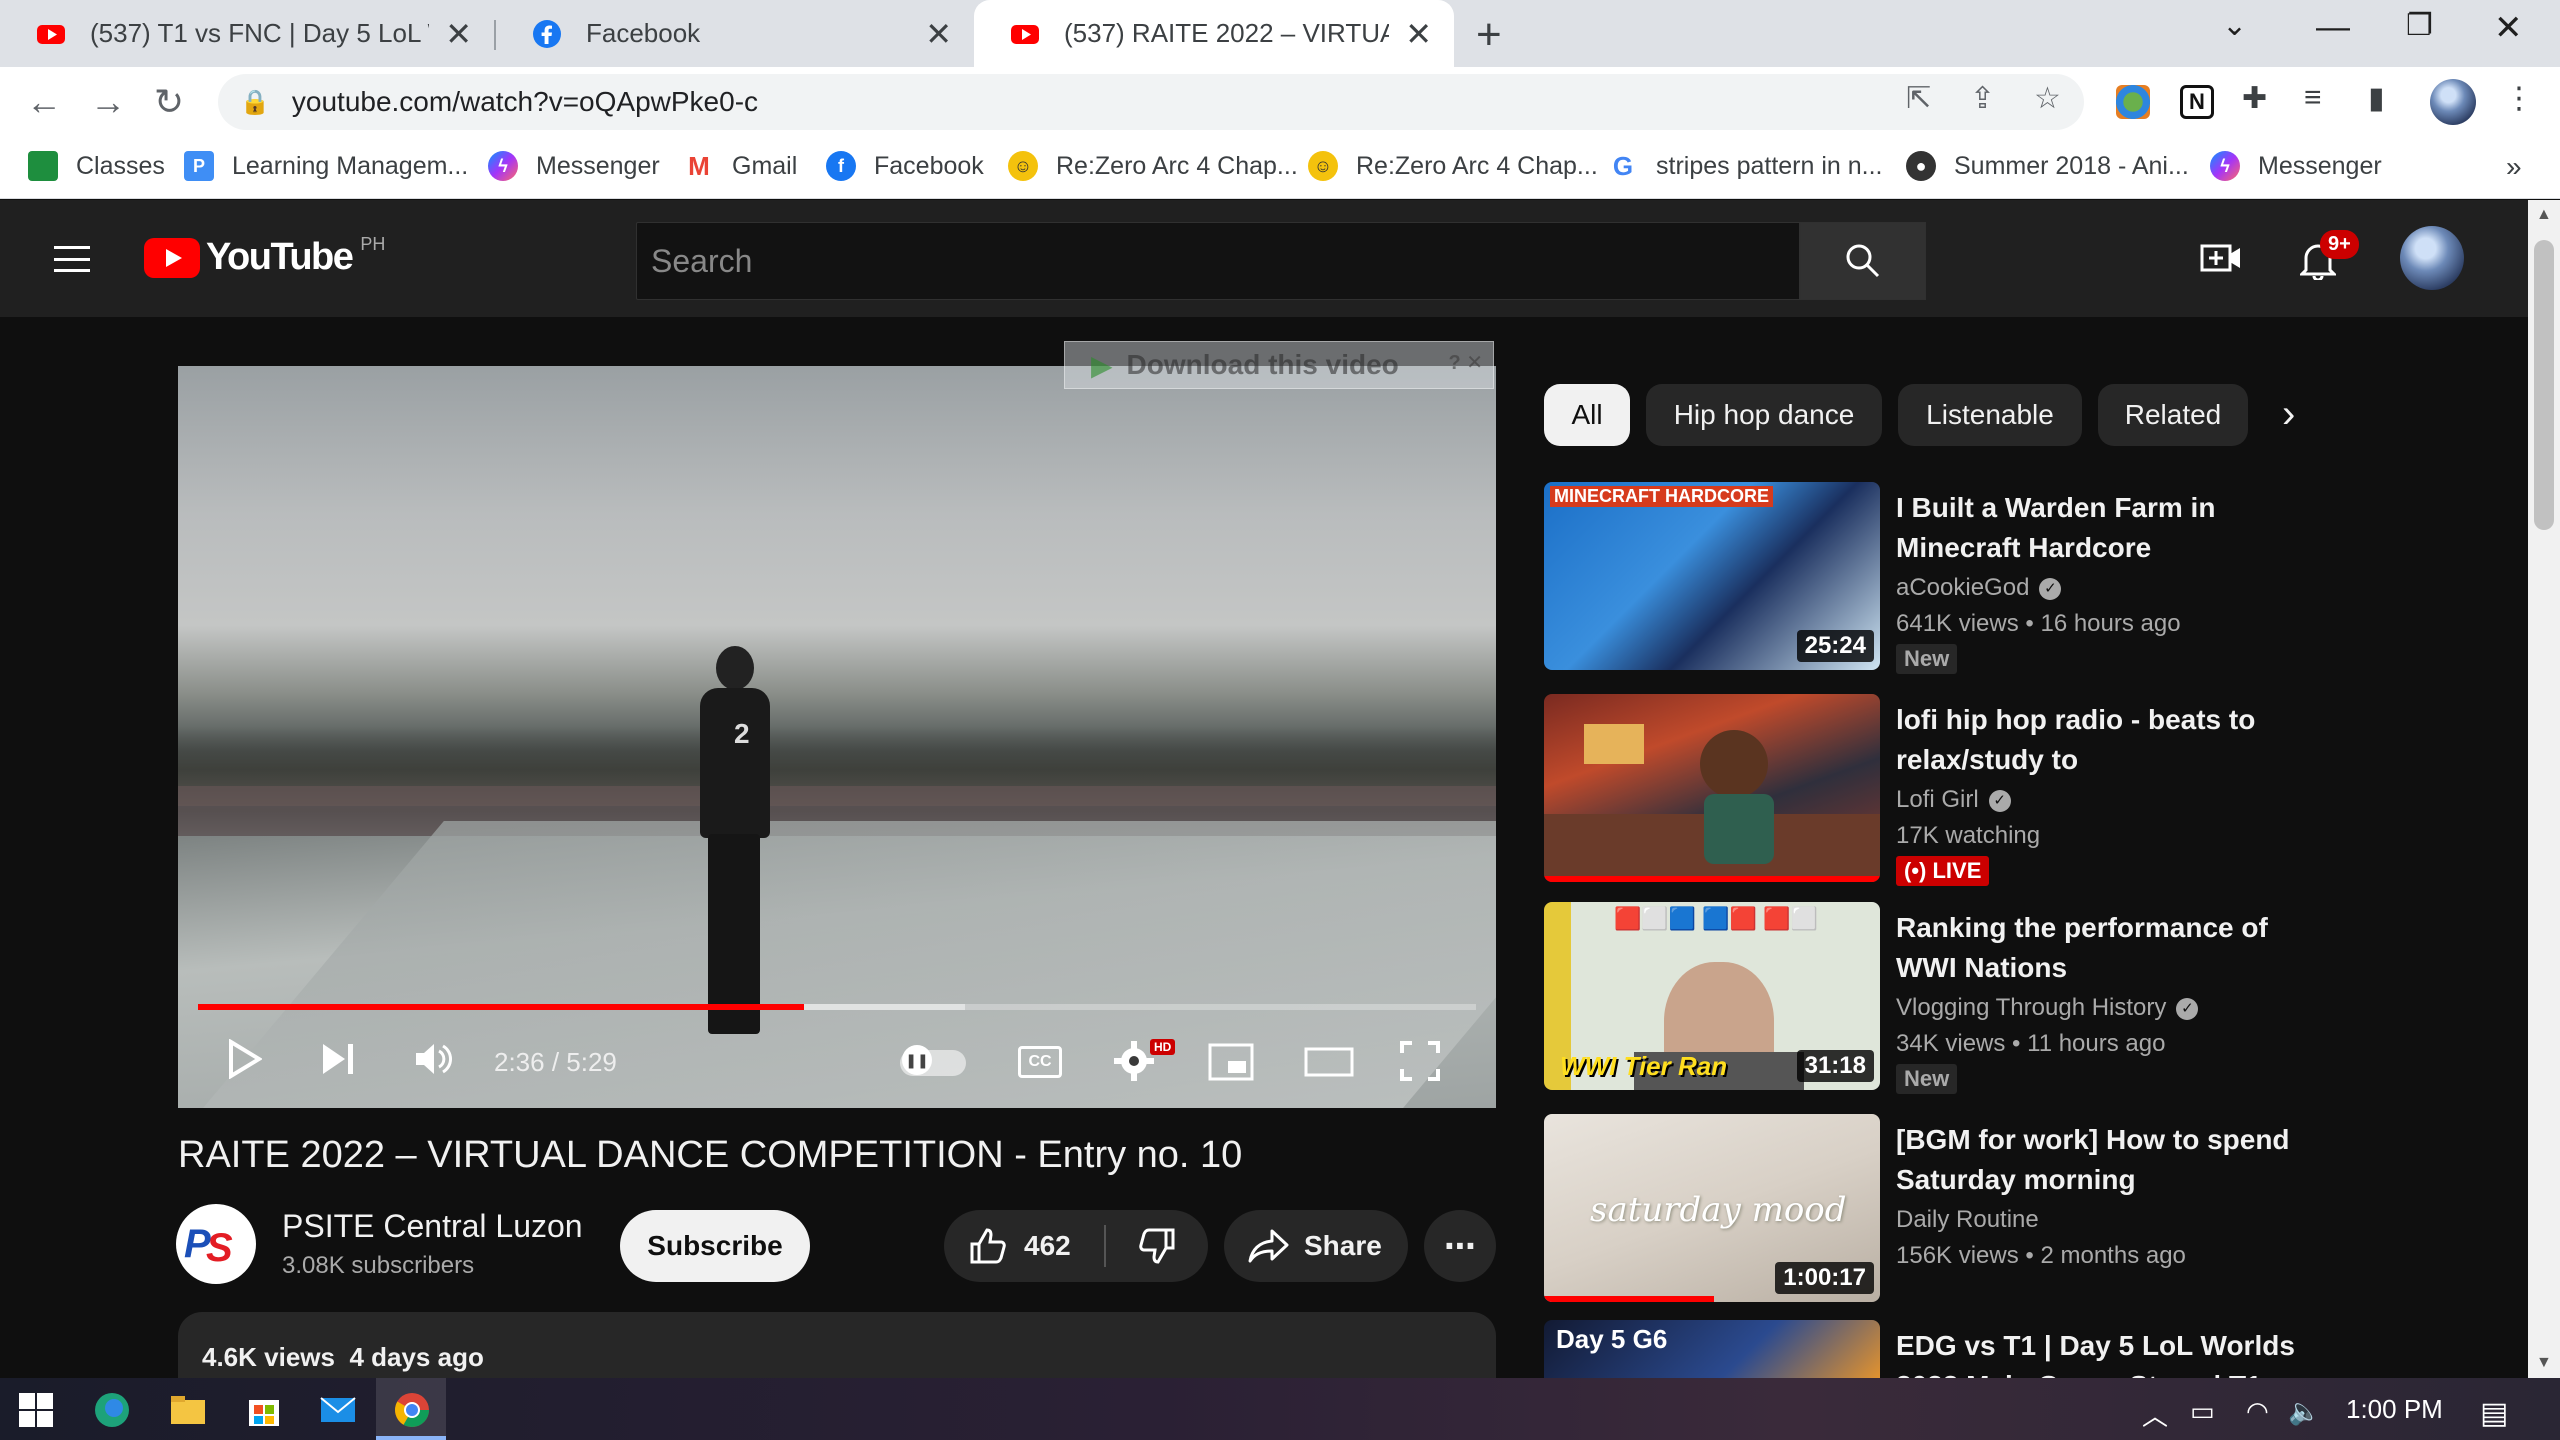 This screenshot has width=2560, height=1440. Describe the element at coordinates (2432, 258) in the screenshot. I see `account-avatar` at that location.